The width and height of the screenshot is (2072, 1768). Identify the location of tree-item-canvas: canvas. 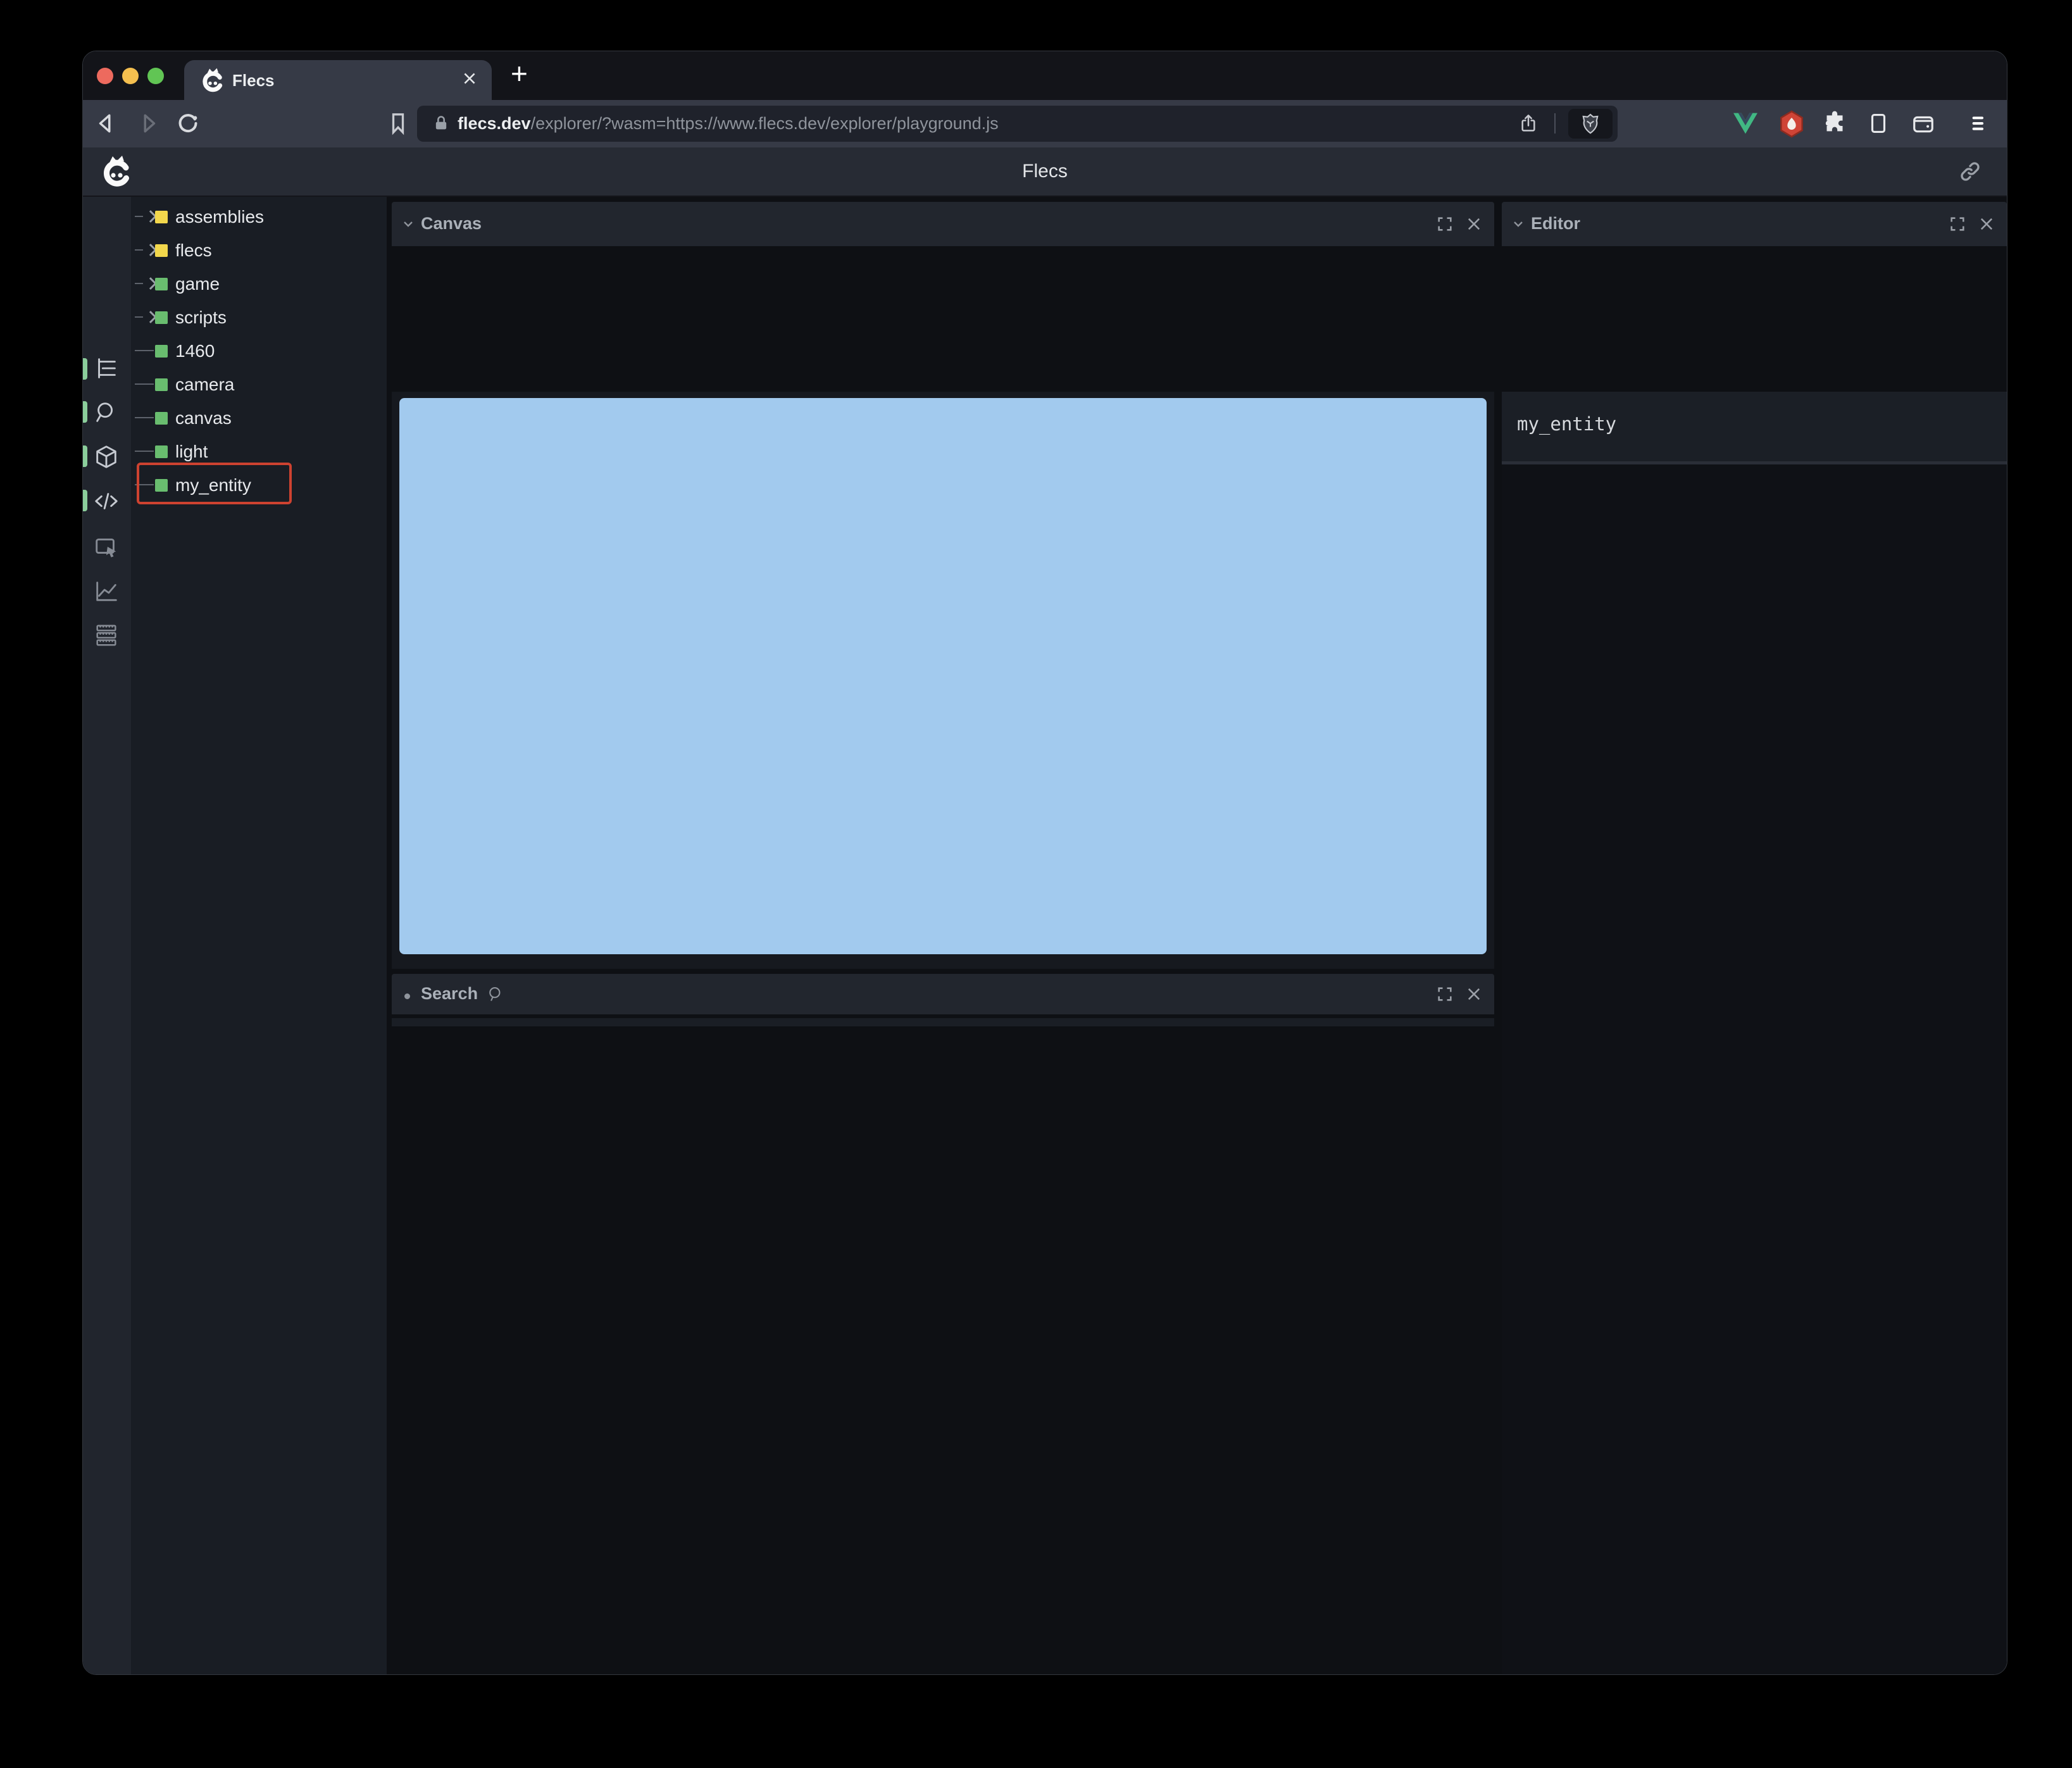
(259, 418).